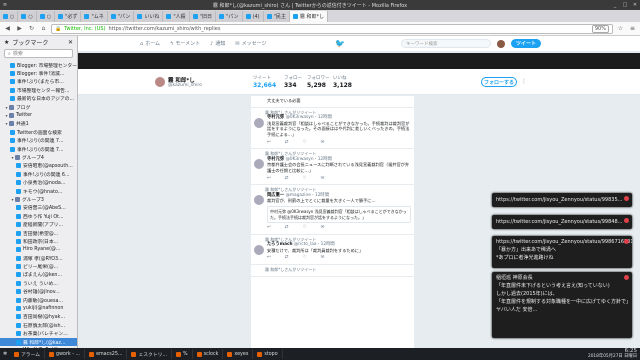 This screenshot has height=360, width=640. I want to click on twitter-search-input: キーワード検索, so click(446, 43).